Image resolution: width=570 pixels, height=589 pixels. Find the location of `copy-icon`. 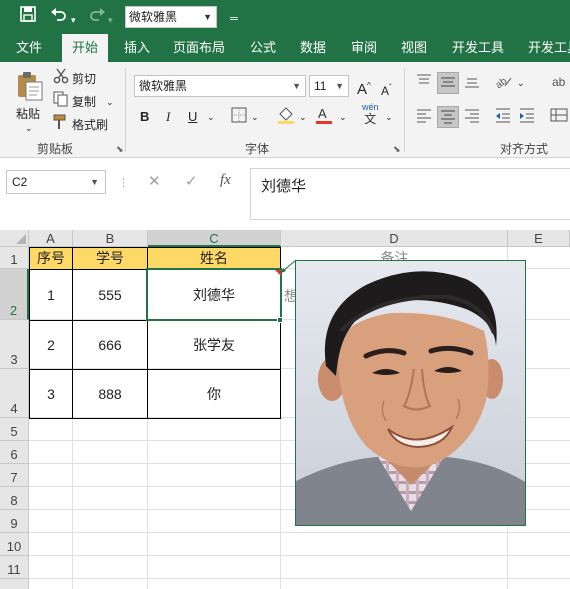

copy-icon is located at coordinates (61, 101).